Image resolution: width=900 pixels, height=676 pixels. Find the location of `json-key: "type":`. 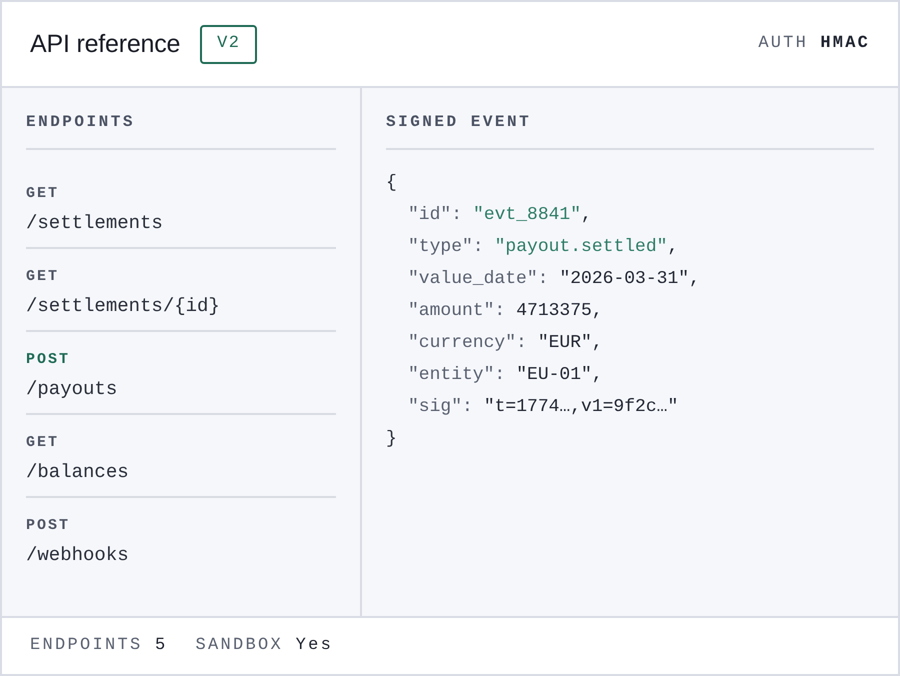

json-key: "type": is located at coordinates (446, 247).